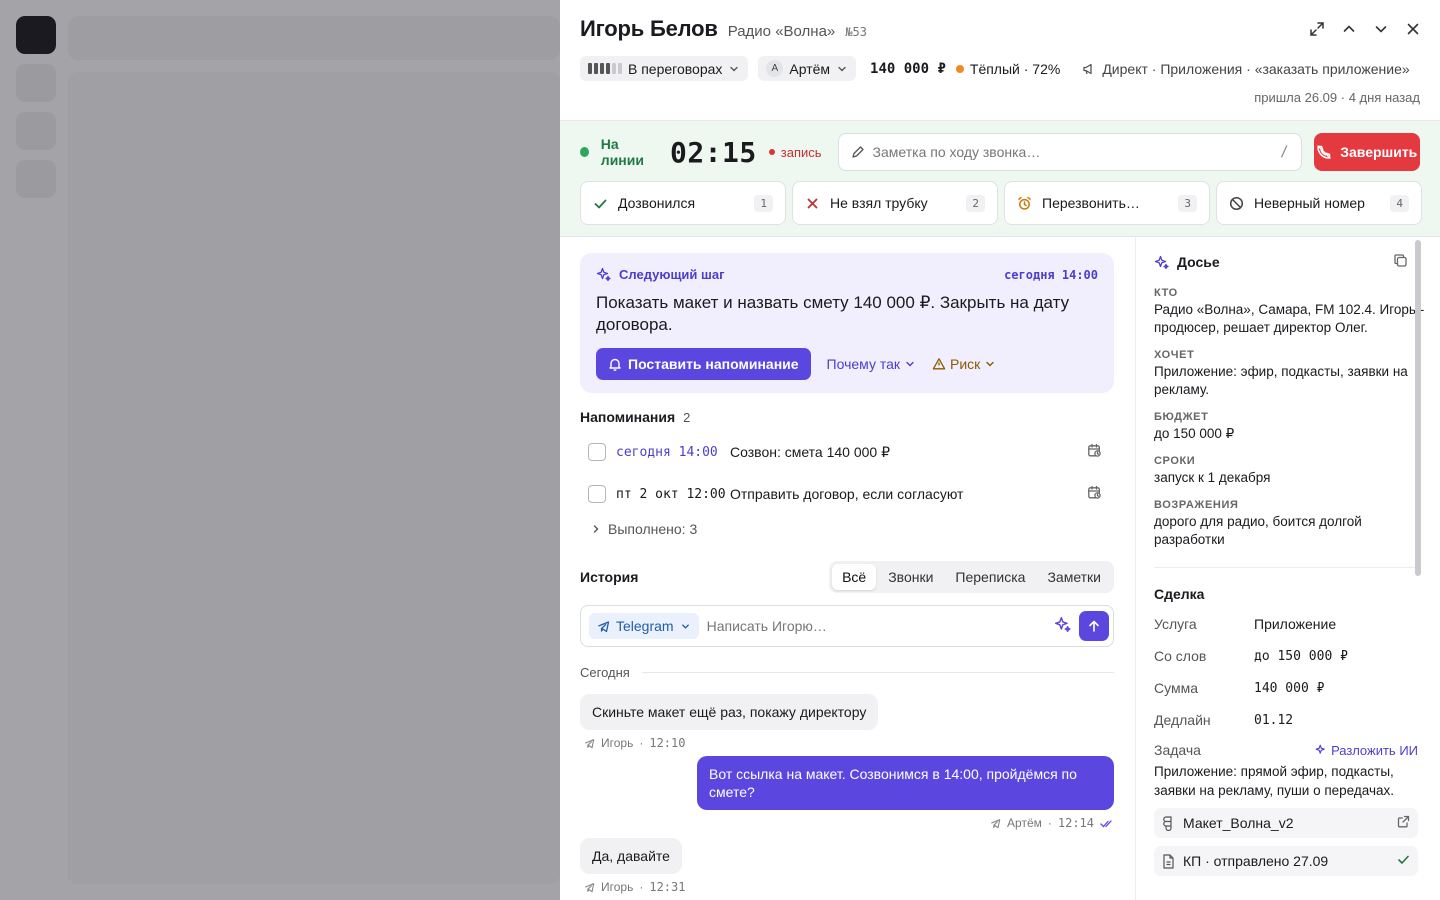 The width and height of the screenshot is (1440, 900). I want to click on figma-icon, so click(1167, 823).